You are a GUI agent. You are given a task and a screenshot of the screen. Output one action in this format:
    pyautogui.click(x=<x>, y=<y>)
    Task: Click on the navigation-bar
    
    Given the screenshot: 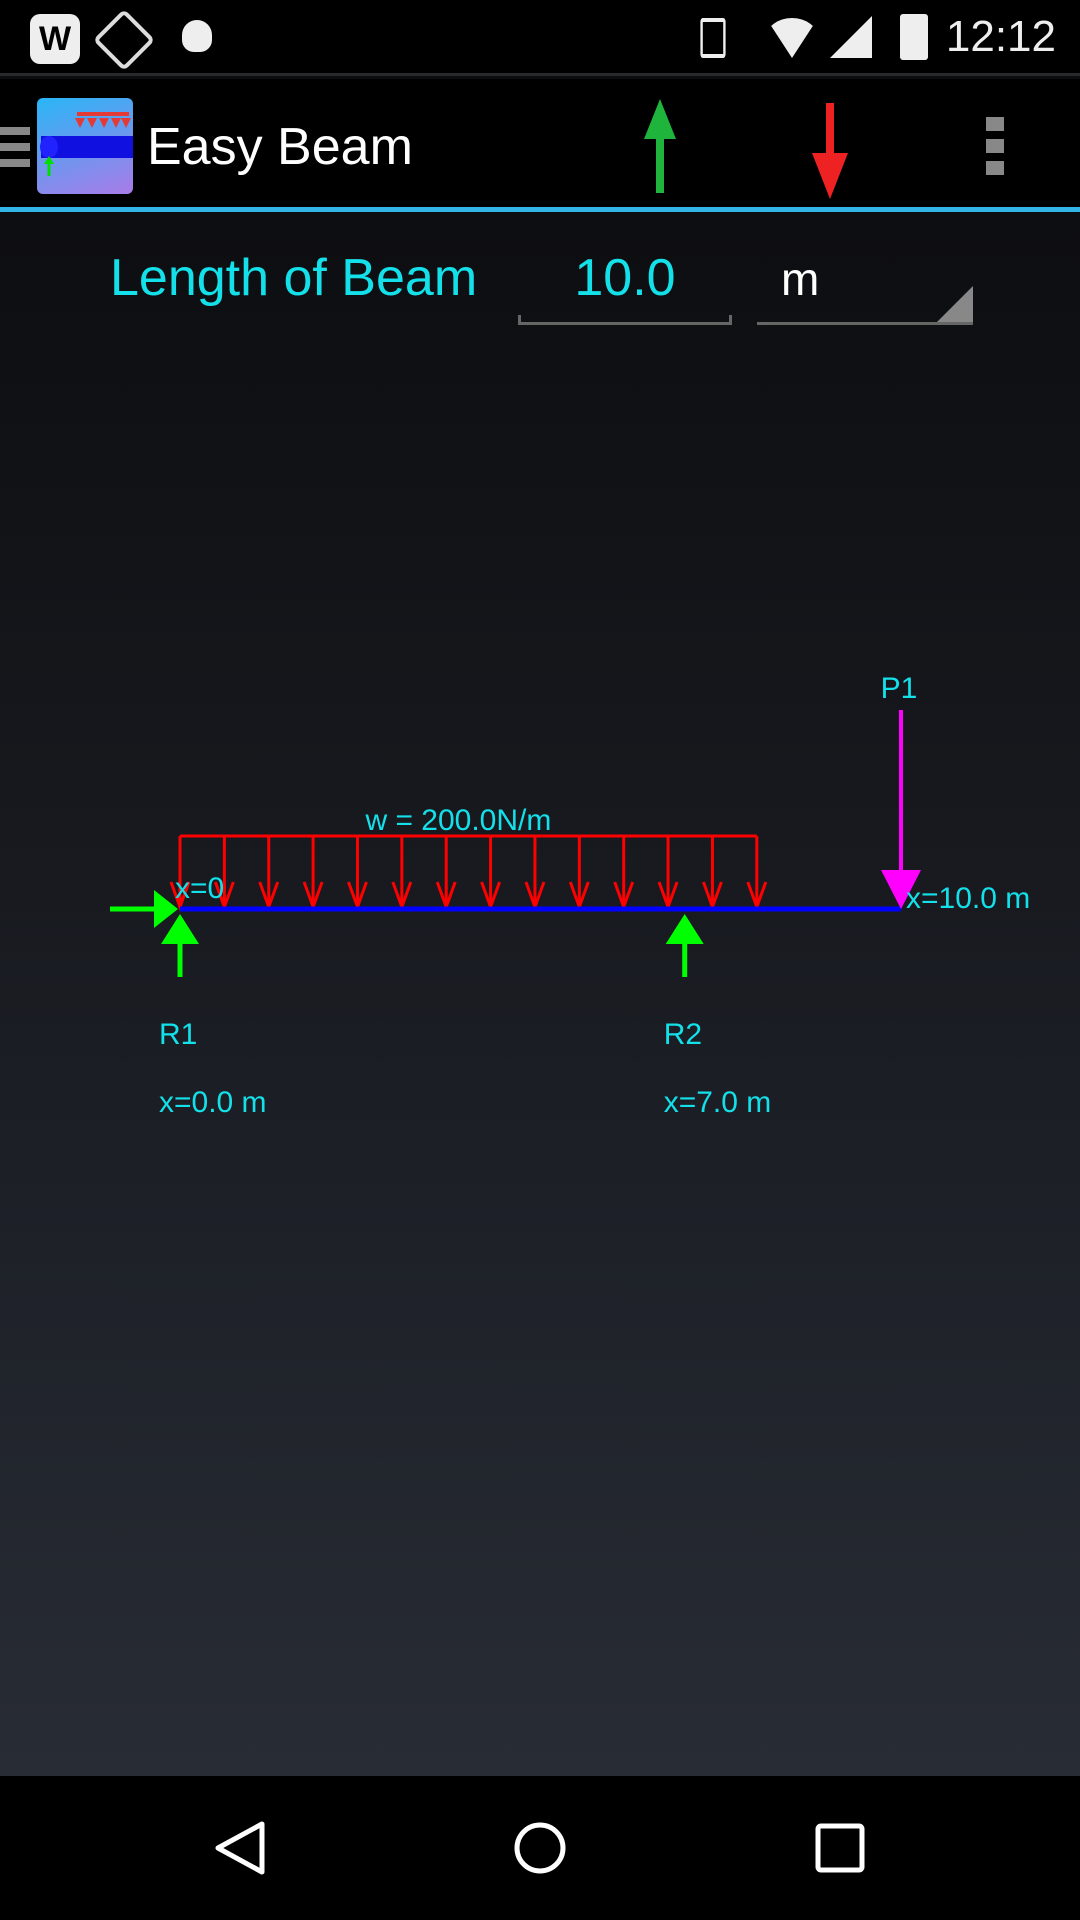 What is the action you would take?
    pyautogui.click(x=540, y=1848)
    